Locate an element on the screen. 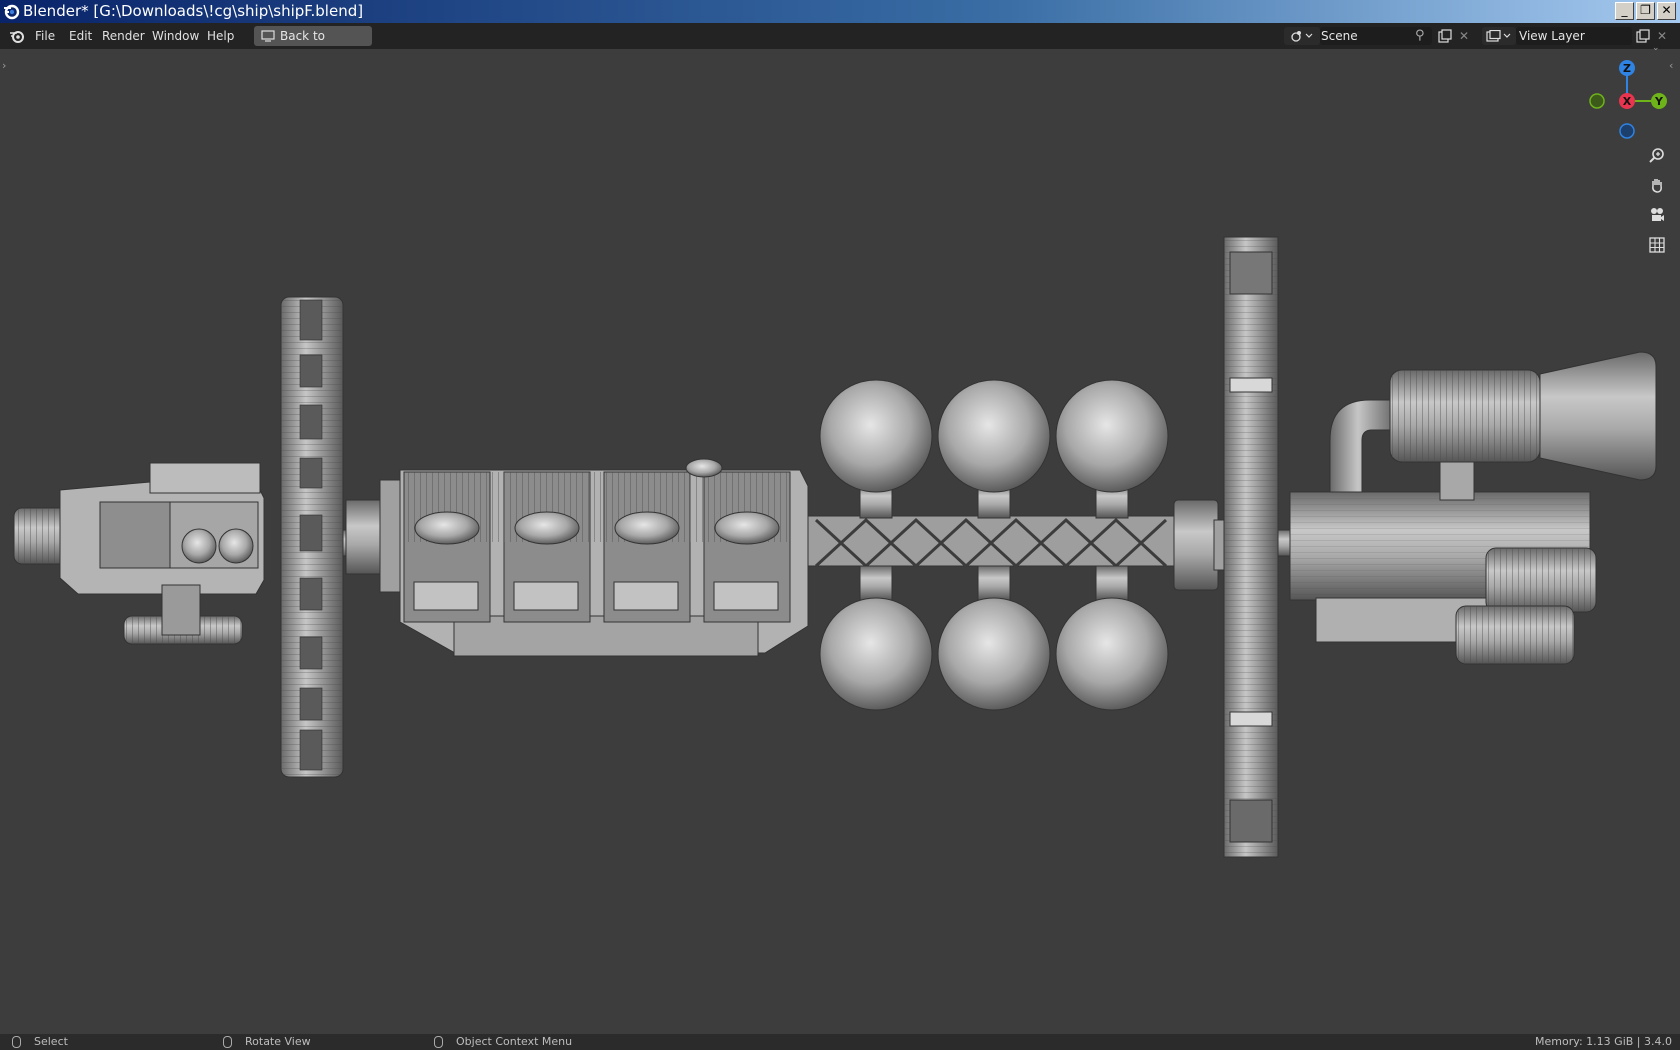  restore-button: ❐ is located at coordinates (1645, 11).